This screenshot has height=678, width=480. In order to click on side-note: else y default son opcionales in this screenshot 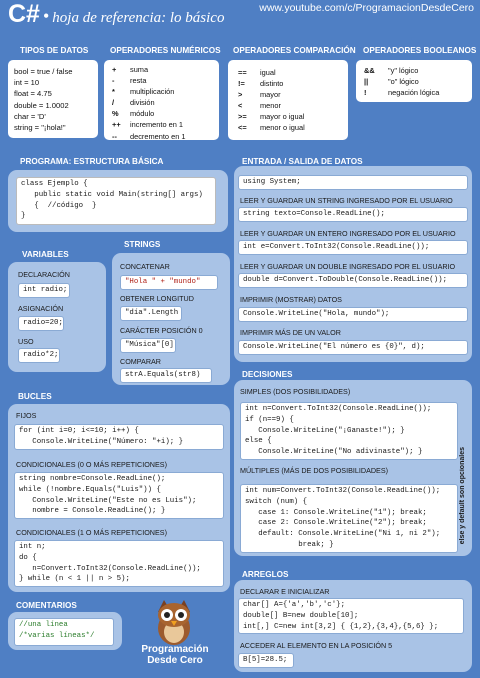, I will do `click(462, 496)`.